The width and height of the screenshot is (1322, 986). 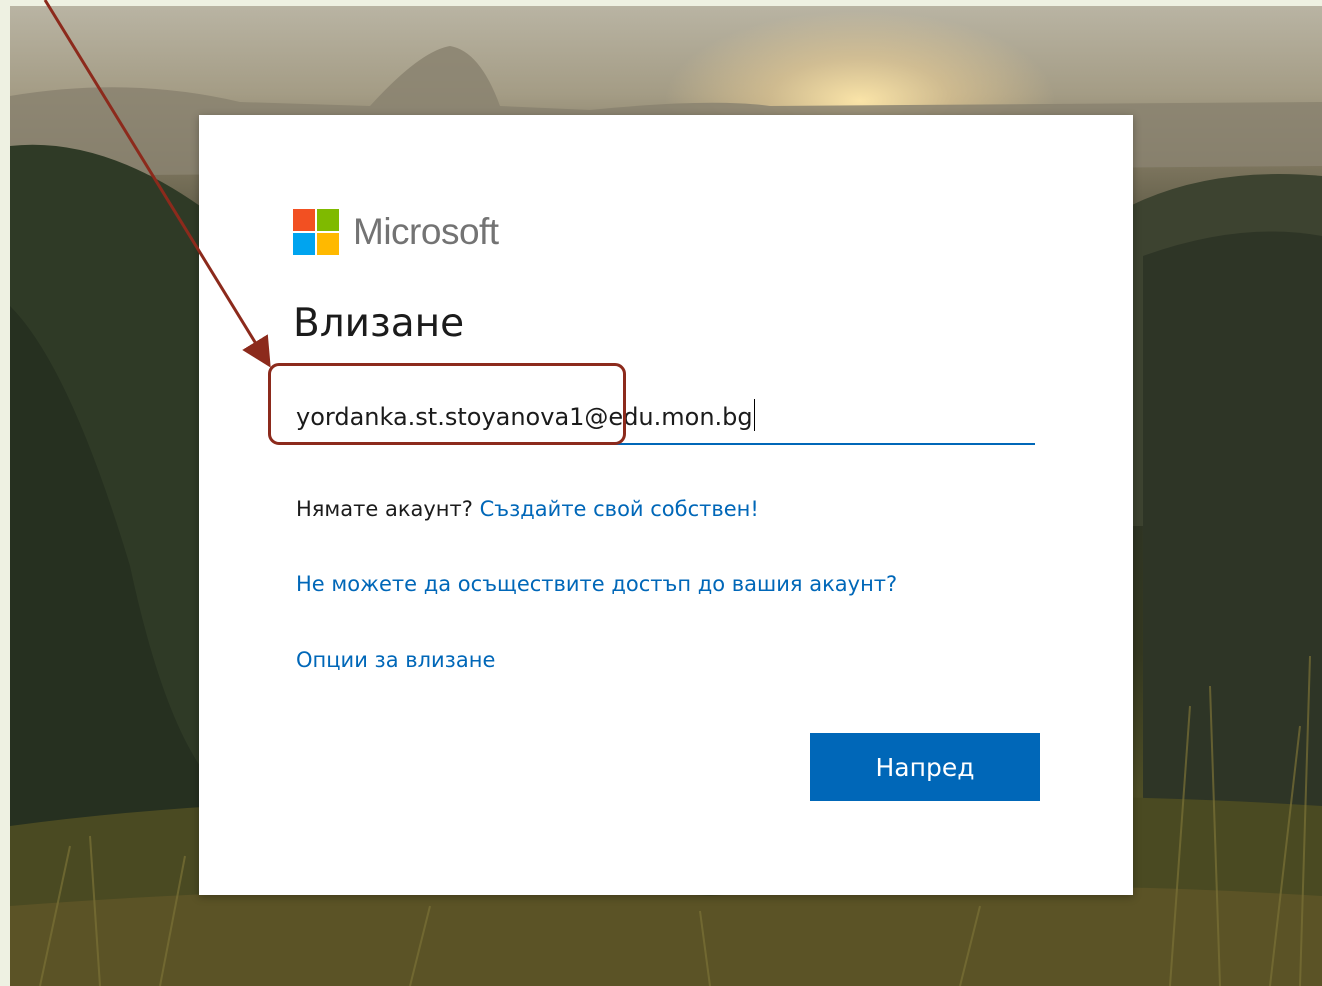 I want to click on next-button: Напред, so click(x=925, y=767).